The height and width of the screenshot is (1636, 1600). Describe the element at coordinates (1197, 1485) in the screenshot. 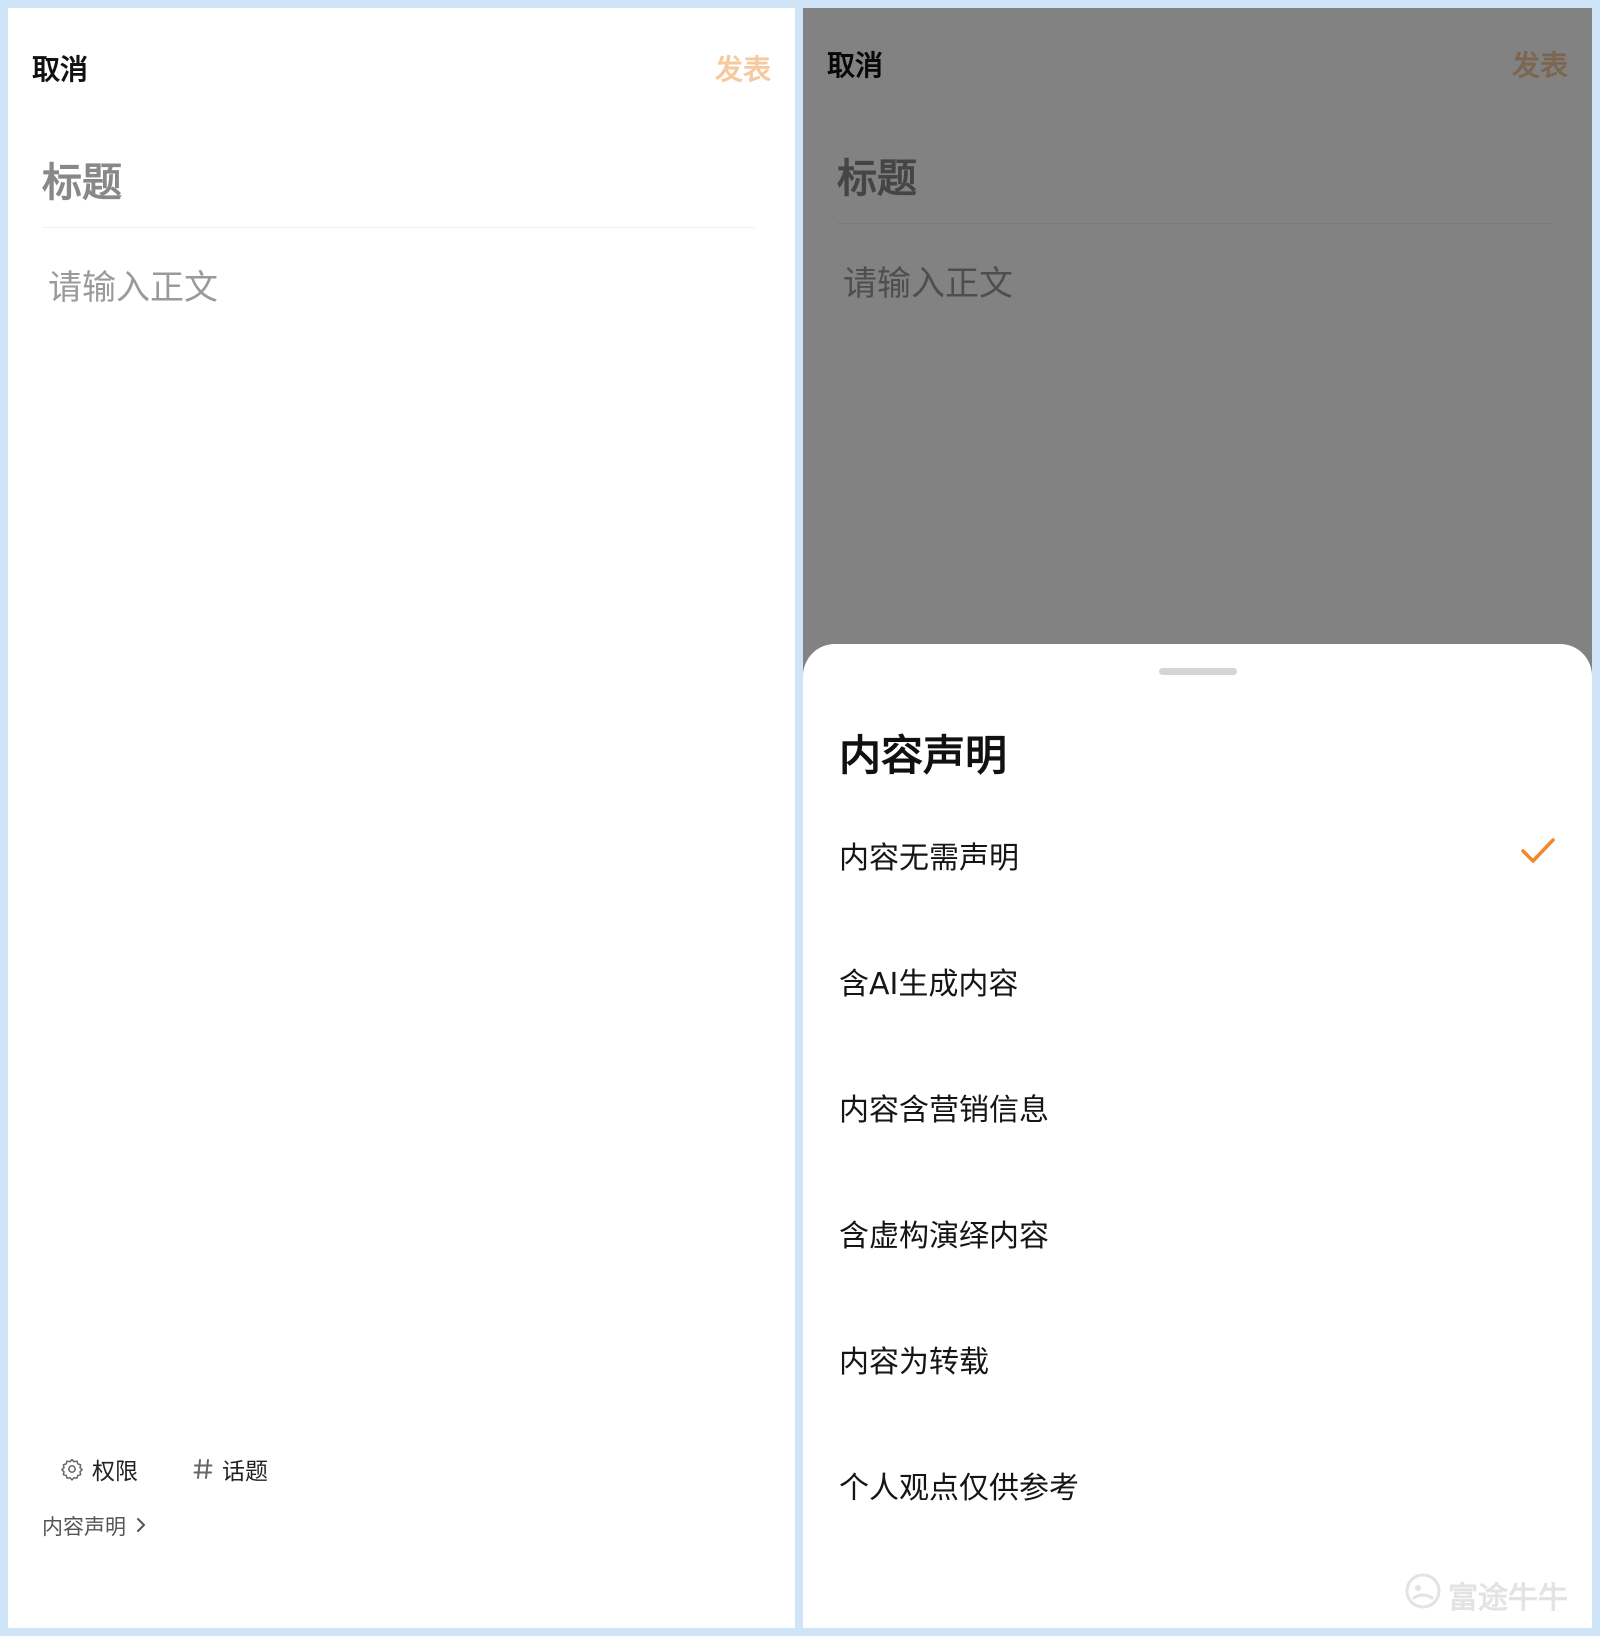

I see `declaration-option: 个人观点仅供参考` at that location.